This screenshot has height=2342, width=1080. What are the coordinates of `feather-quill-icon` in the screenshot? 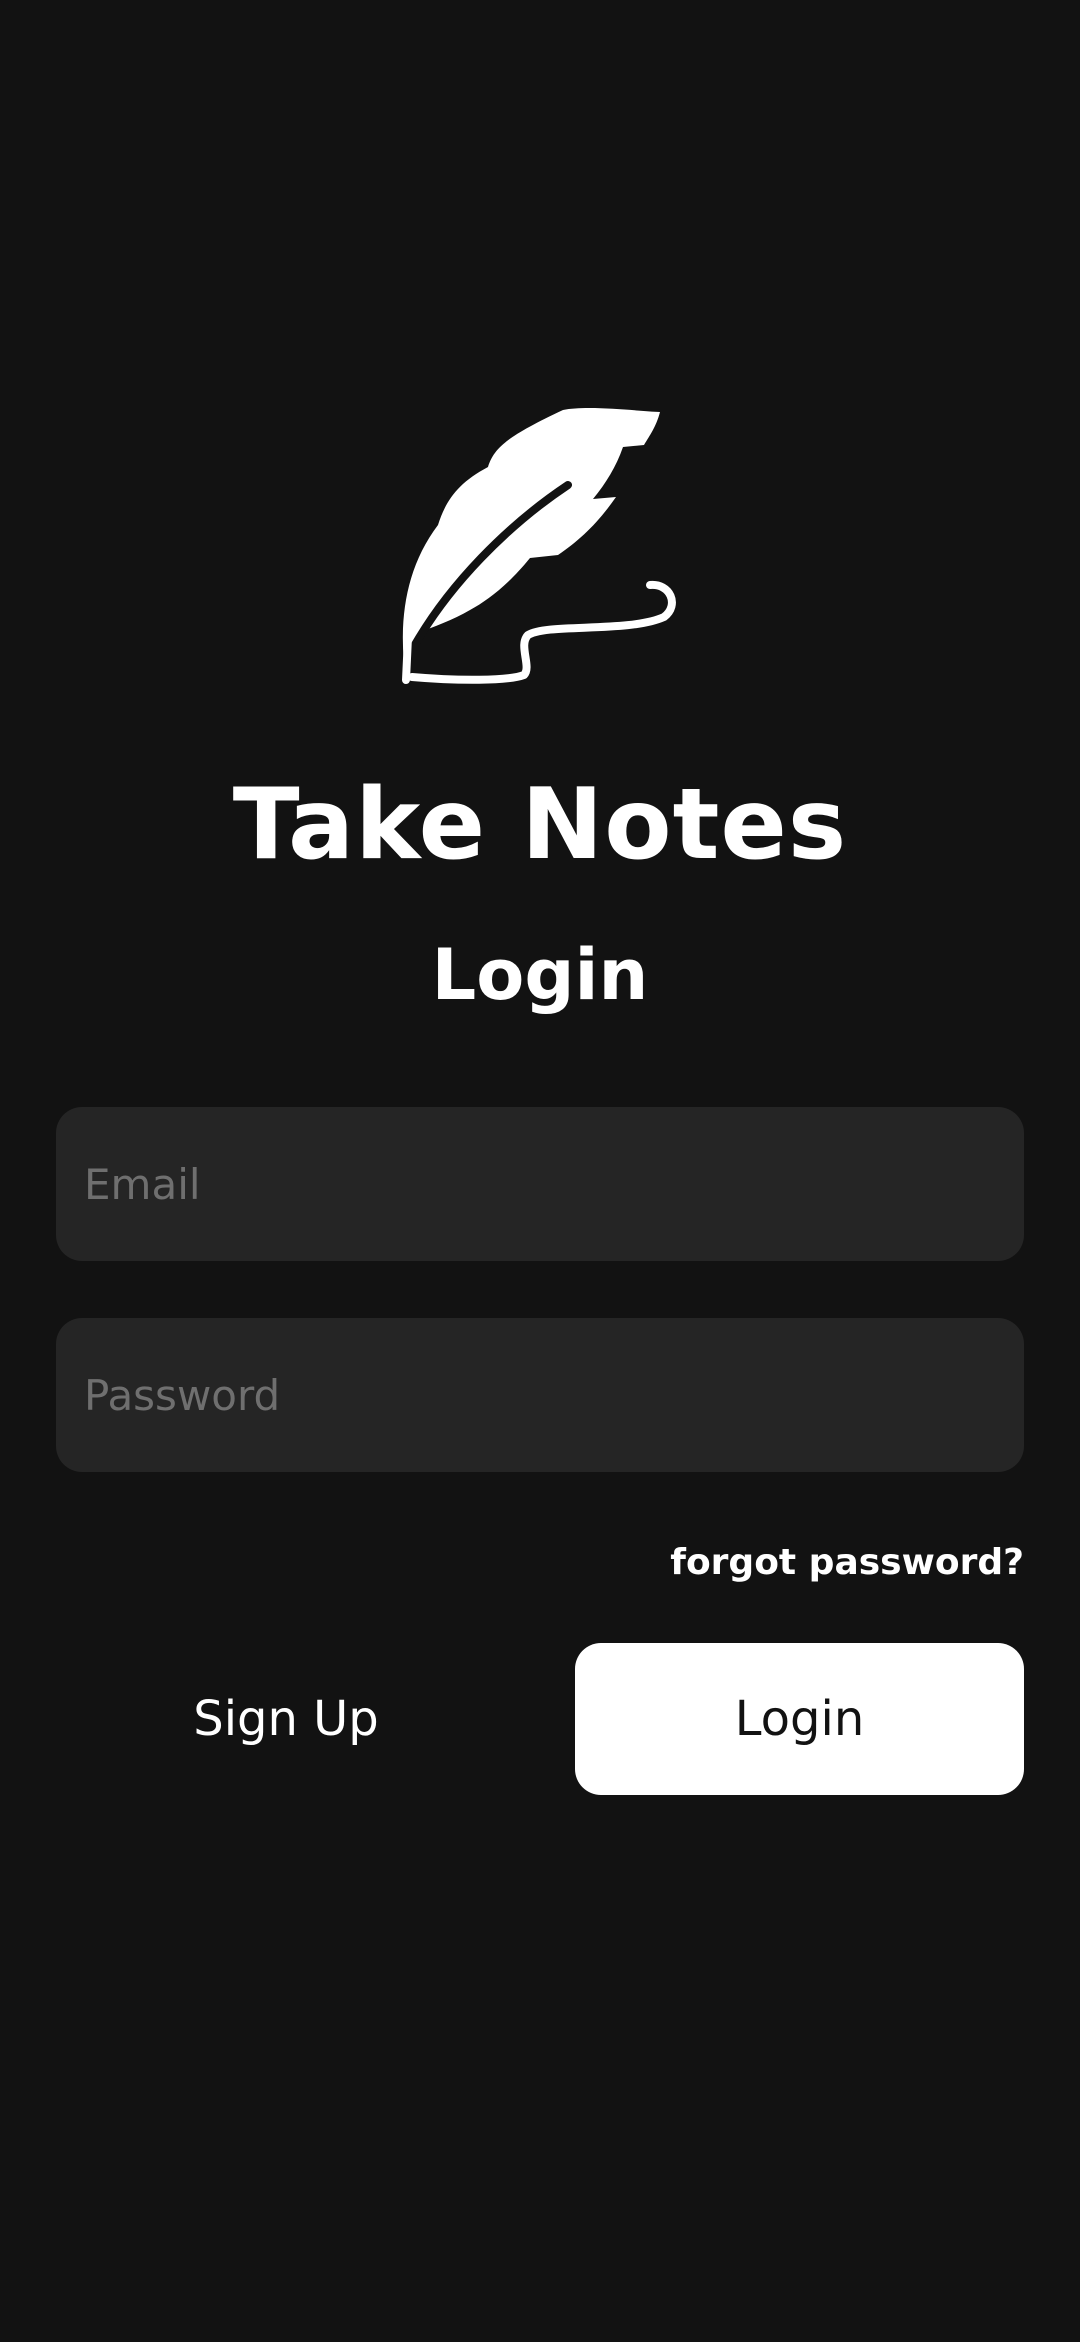 It's located at (538, 545).